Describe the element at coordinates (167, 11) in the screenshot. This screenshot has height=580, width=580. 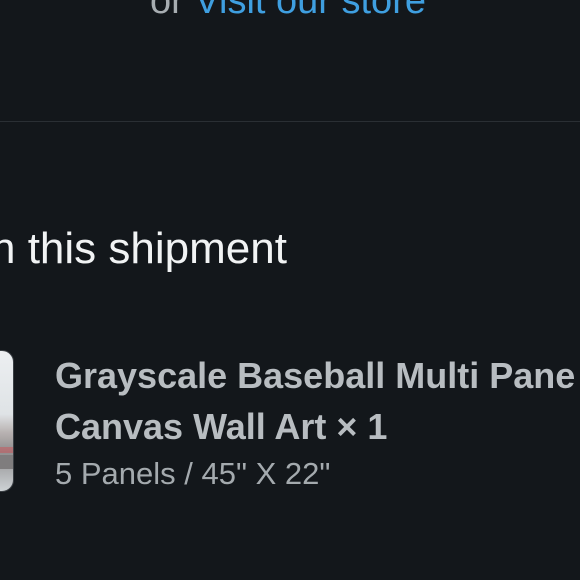
I see `store-prompt-prefix: or` at that location.